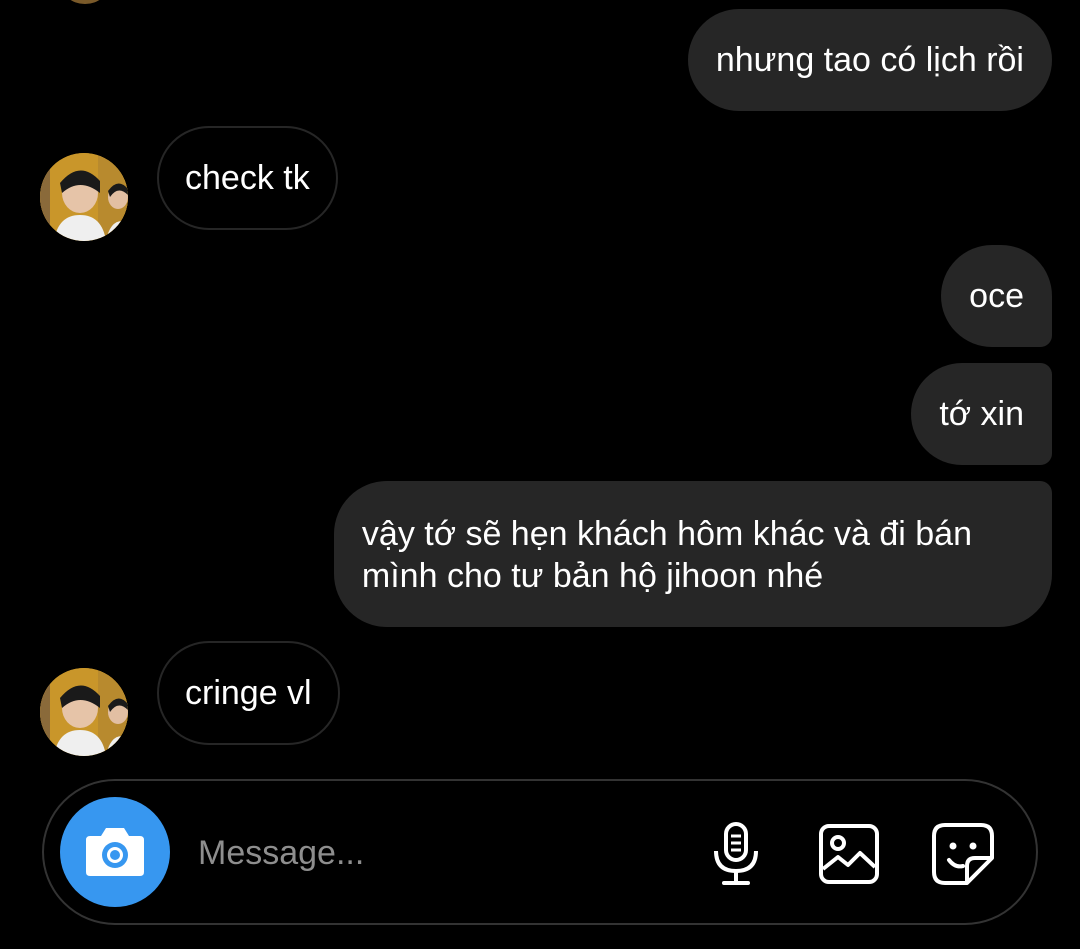 The width and height of the screenshot is (1080, 949). I want to click on message-bubble-sent: tớ xin, so click(981, 414).